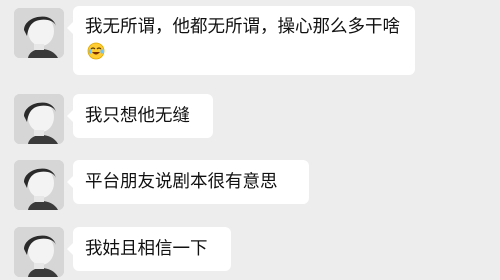 The height and width of the screenshot is (280, 500). What do you see at coordinates (96, 51) in the screenshot?
I see `laughing-crying-emoji-icon` at bounding box center [96, 51].